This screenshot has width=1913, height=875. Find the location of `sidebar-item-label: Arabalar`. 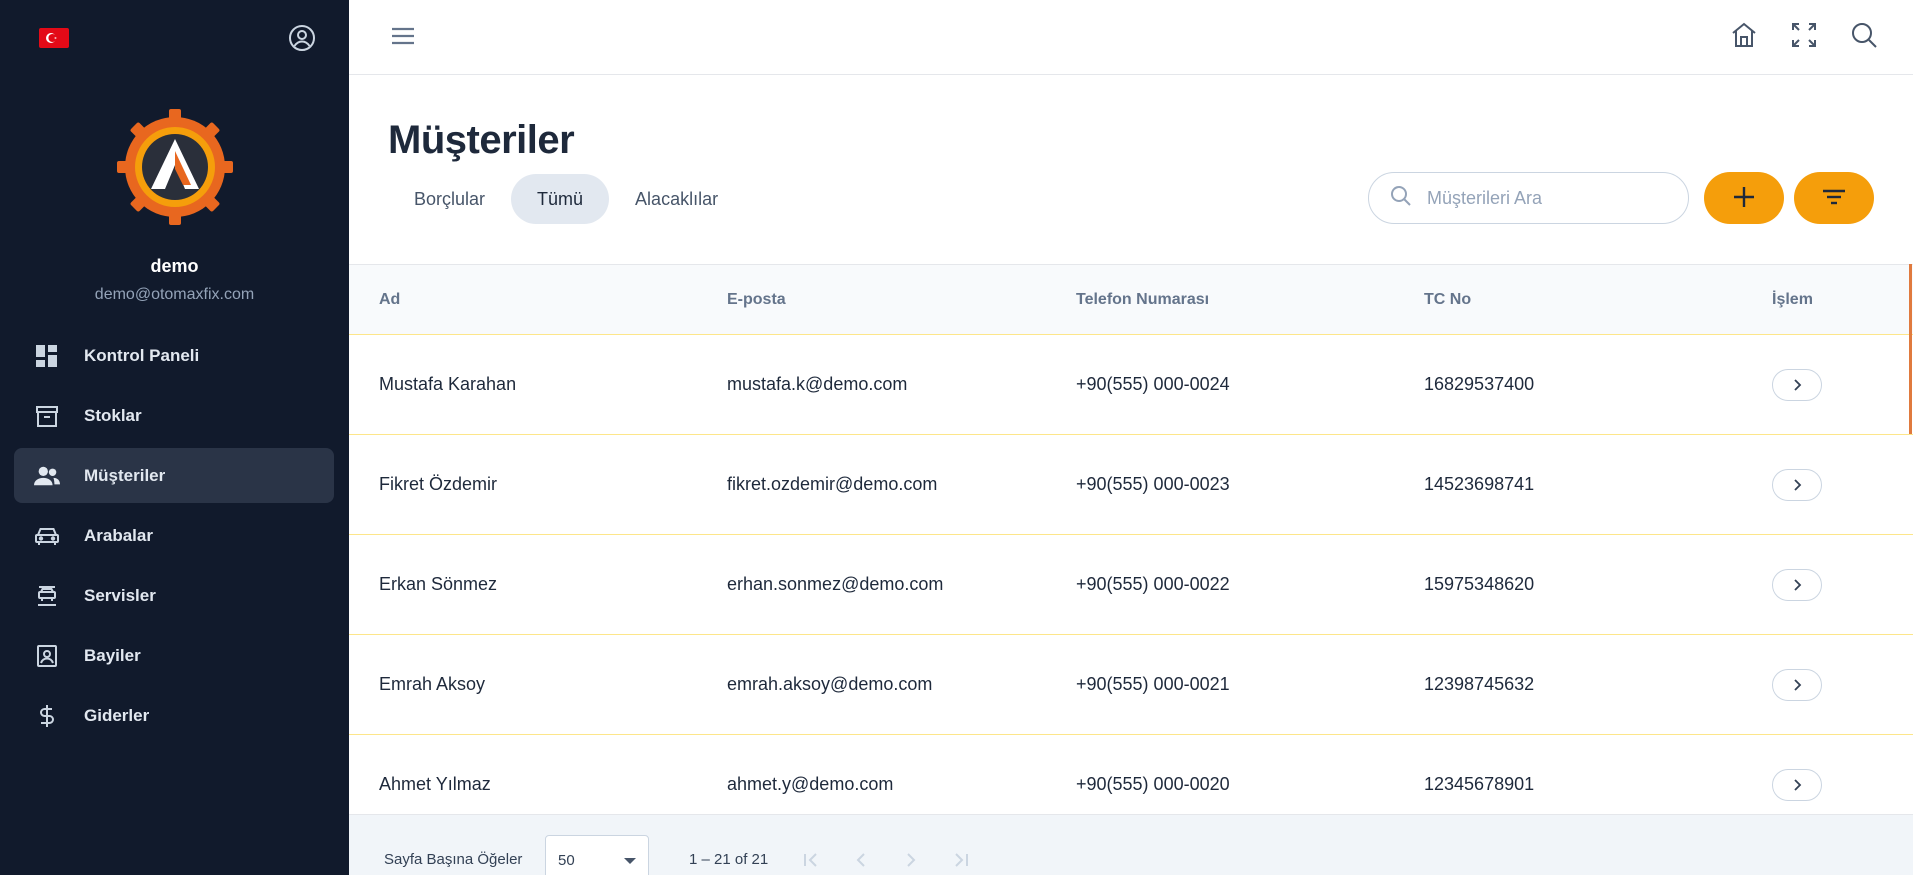

sidebar-item-label: Arabalar is located at coordinates (118, 535).